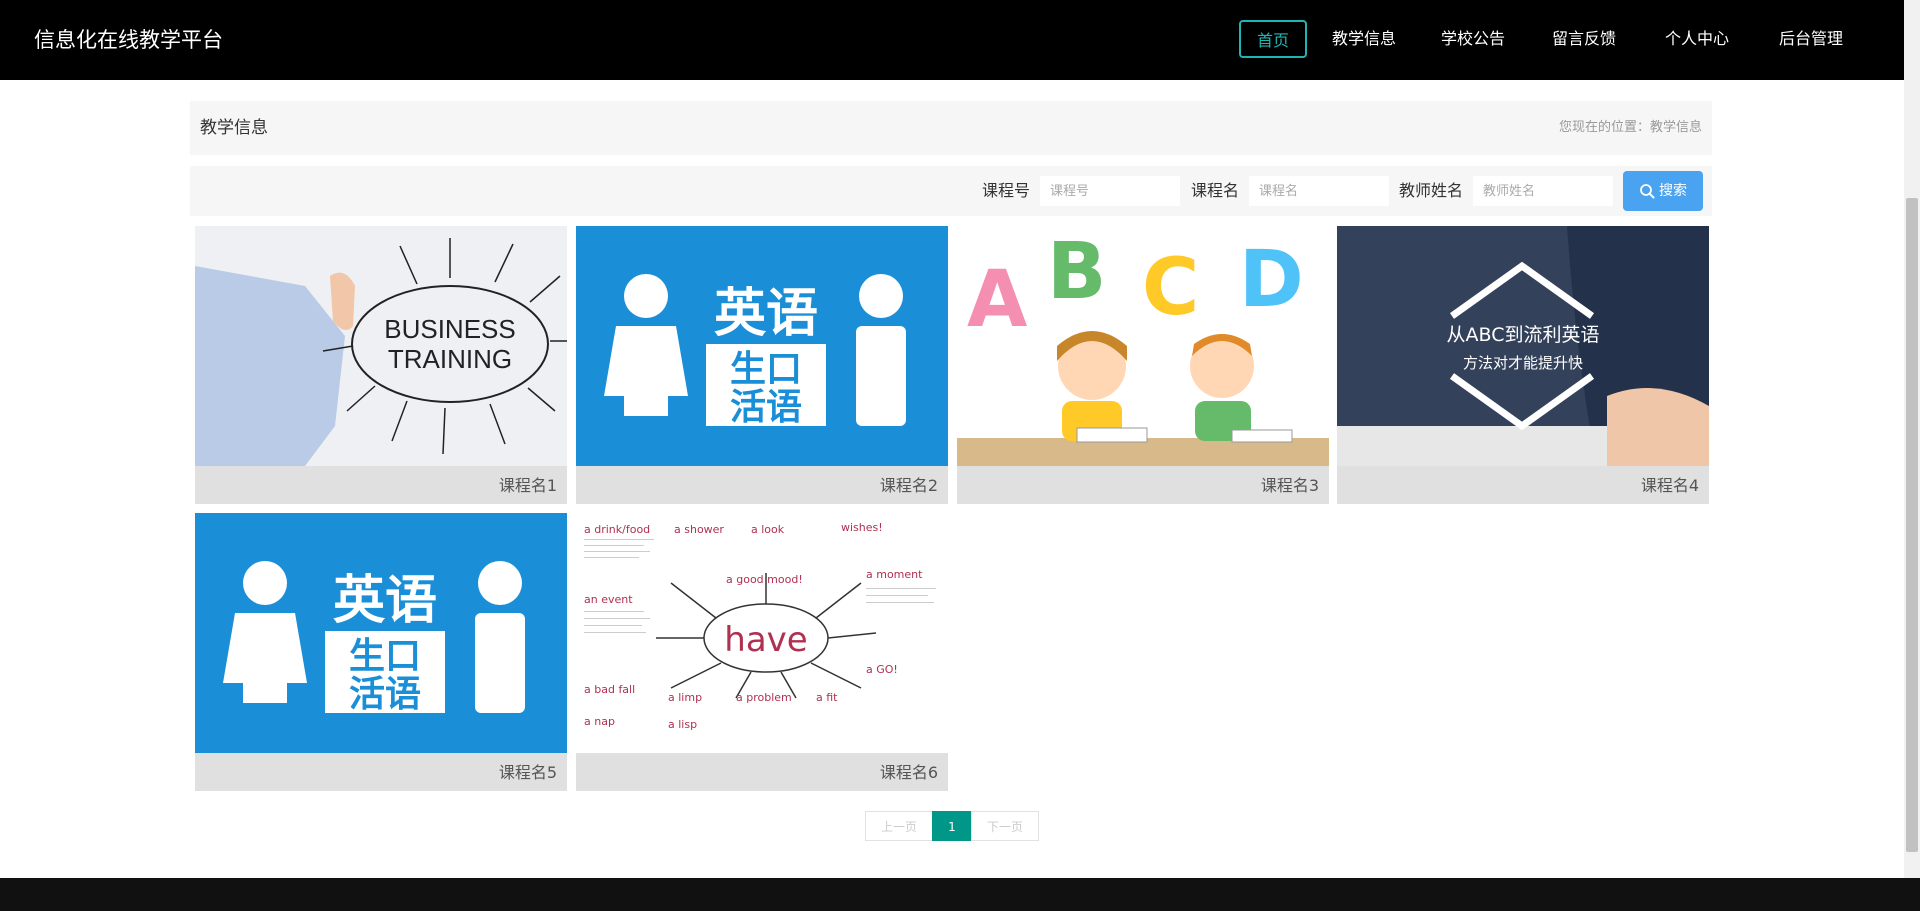 This screenshot has height=911, width=1920. I want to click on course-thumbnail-fluent-english: 从ABC到流利英语 方法对才能提升快, so click(1523, 346).